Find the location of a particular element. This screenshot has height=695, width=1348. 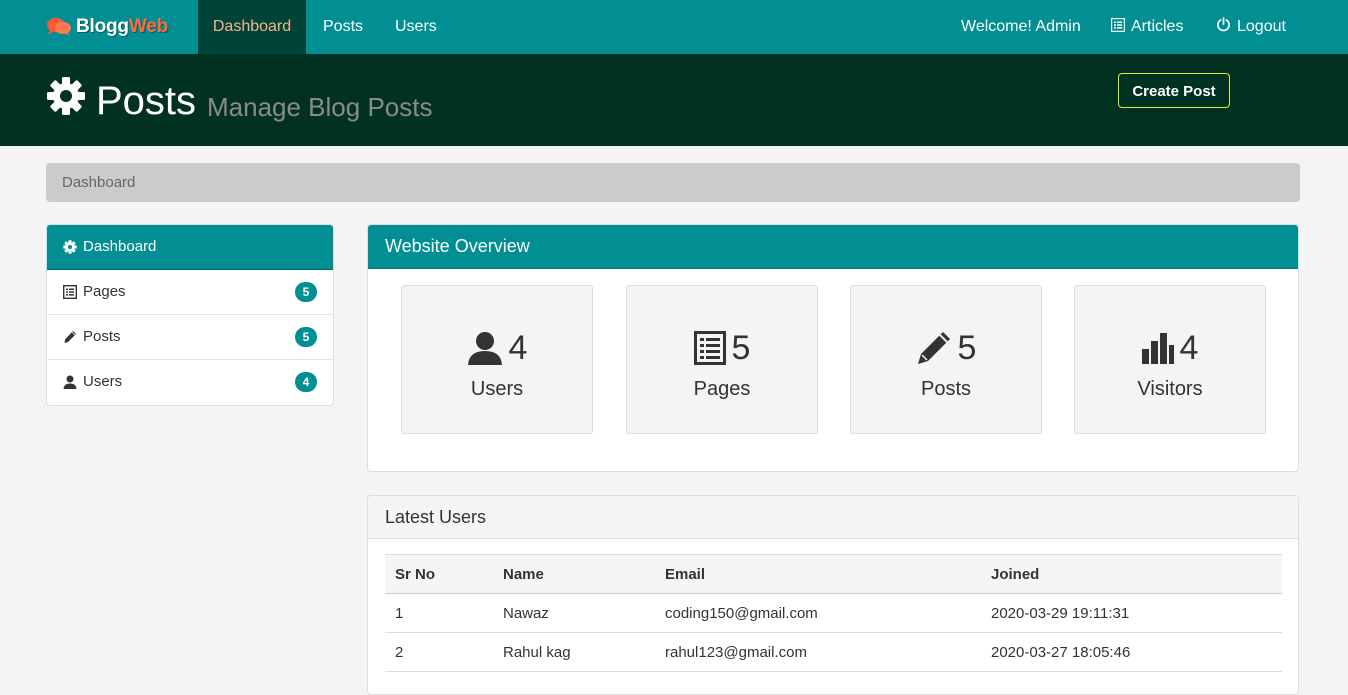

nav-articles-label: Articles is located at coordinates (1157, 26).